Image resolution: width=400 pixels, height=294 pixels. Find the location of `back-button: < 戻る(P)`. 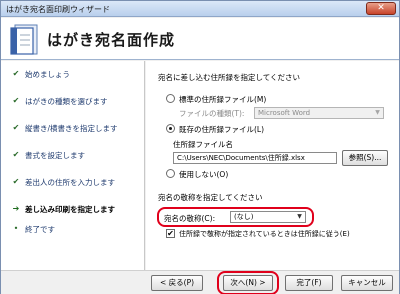

back-button: < 戻る(P) is located at coordinates (177, 283).